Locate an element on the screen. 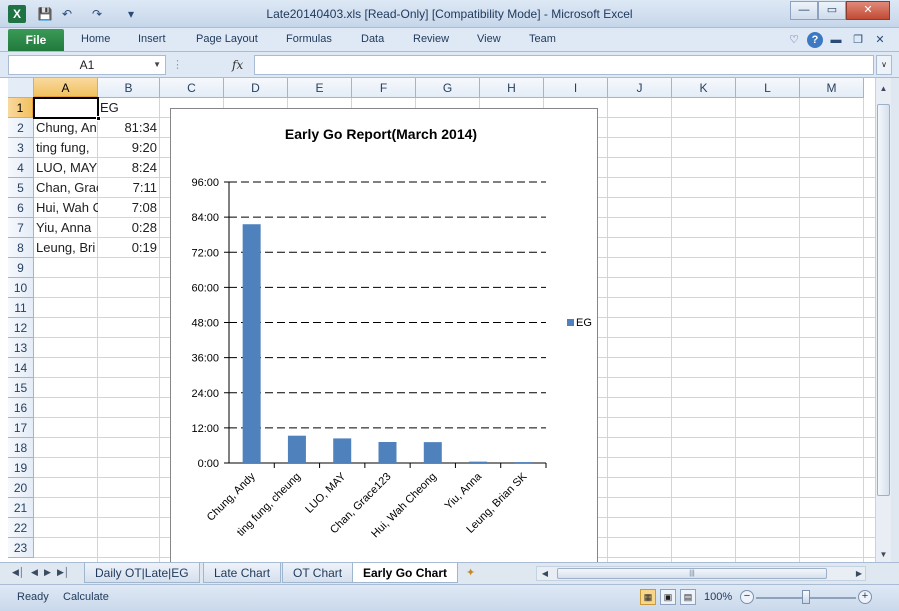  row-header-1: 1 is located at coordinates (21, 108).